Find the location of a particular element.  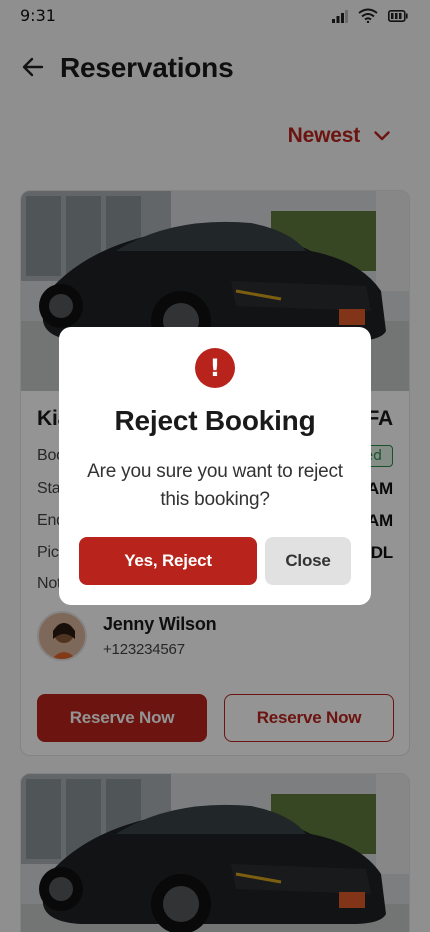

close-button: Close is located at coordinates (308, 561).